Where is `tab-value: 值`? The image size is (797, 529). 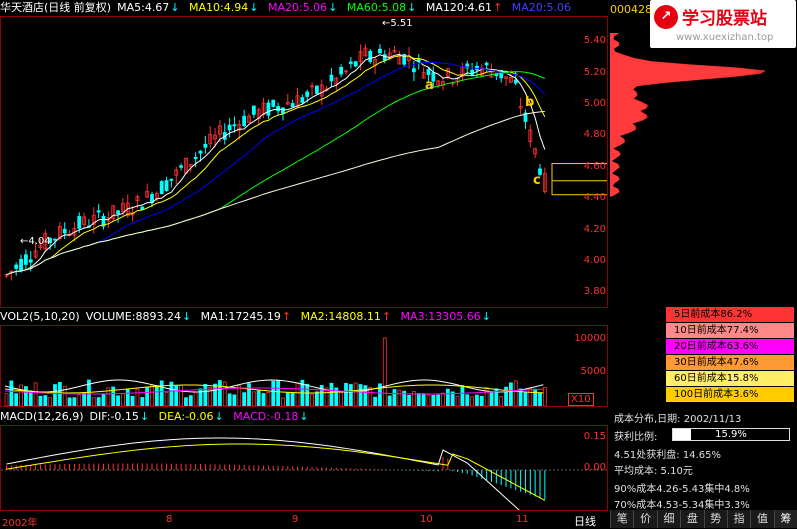 tab-value: 值 is located at coordinates (761, 519).